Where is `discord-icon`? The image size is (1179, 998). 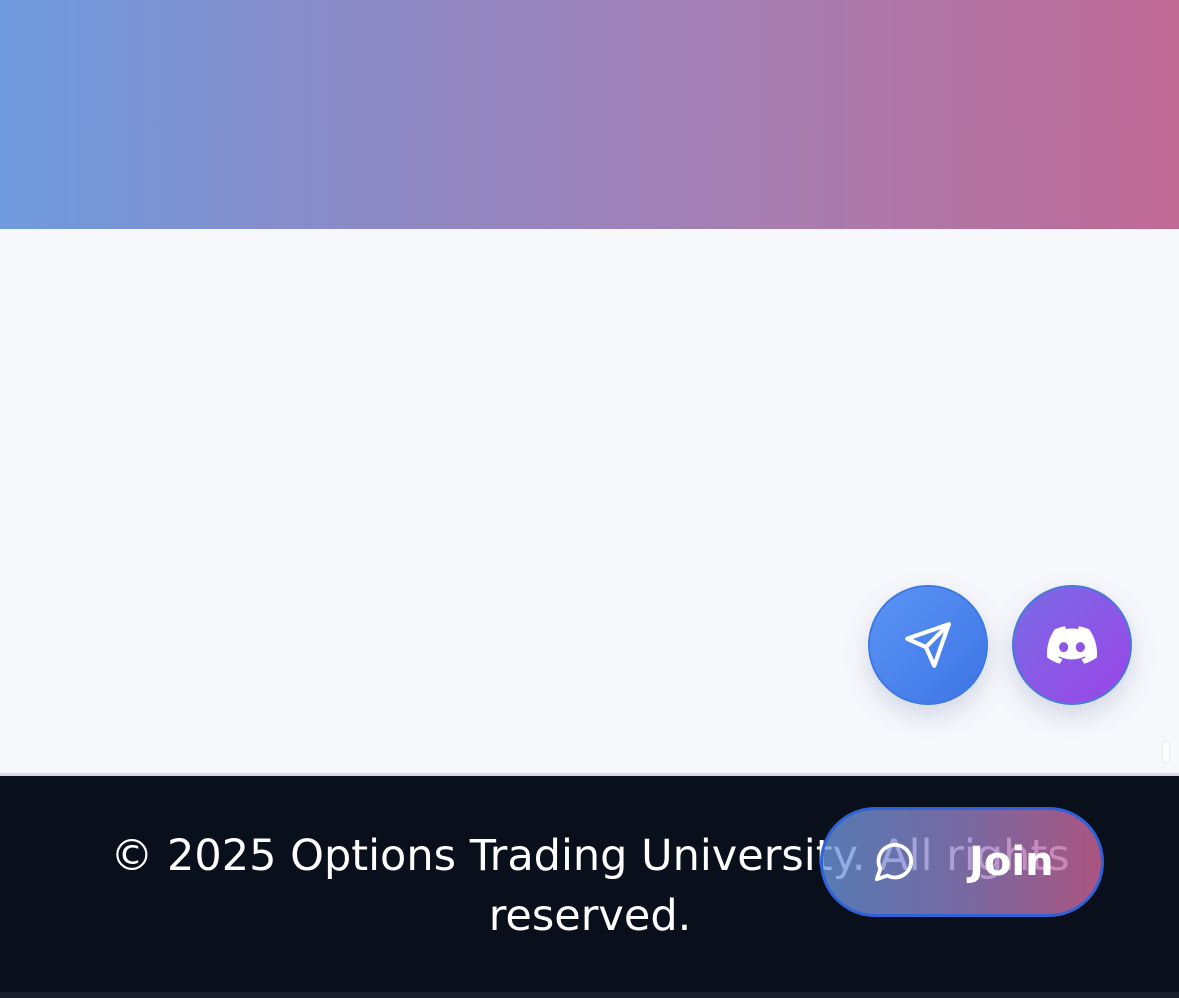
discord-icon is located at coordinates (1072, 645).